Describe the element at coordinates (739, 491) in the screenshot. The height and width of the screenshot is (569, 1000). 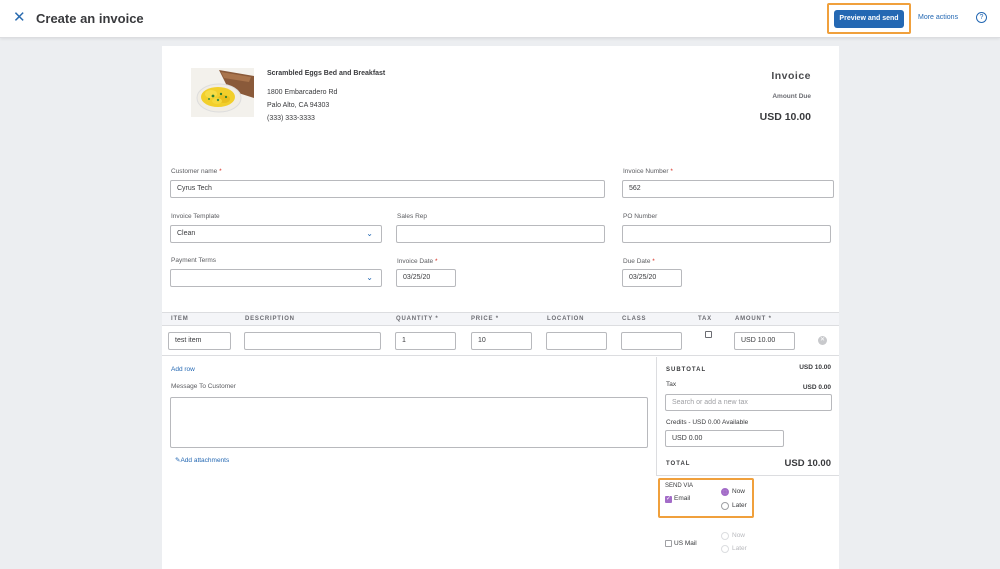
I see `send-now-label: Now` at that location.